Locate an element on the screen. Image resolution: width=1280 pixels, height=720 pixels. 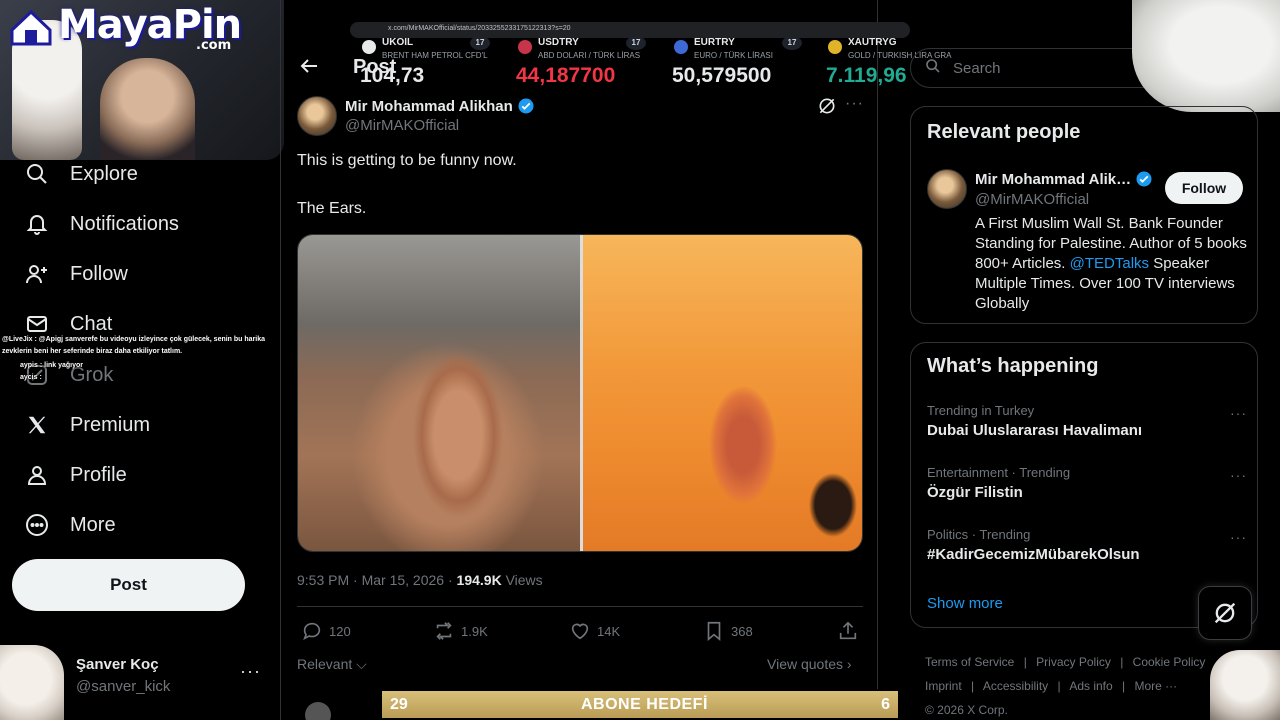
ticker-symbol: UKOIL is located at coordinates (398, 42).